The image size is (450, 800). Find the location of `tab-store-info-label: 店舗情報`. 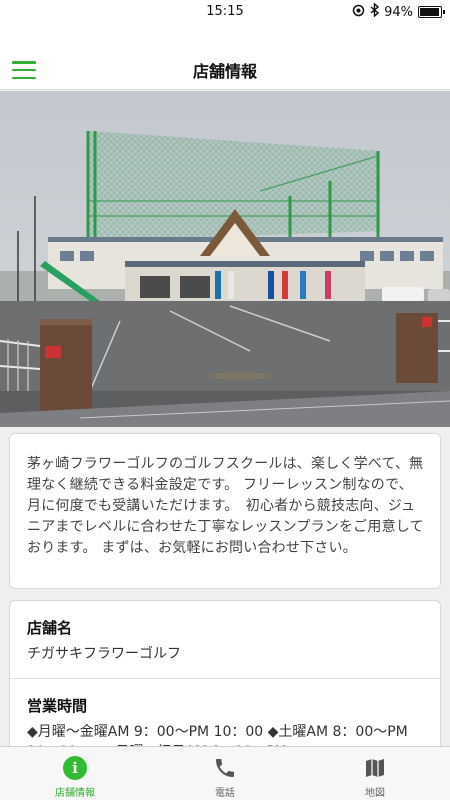

tab-store-info-label: 店舗情報 is located at coordinates (75, 793).